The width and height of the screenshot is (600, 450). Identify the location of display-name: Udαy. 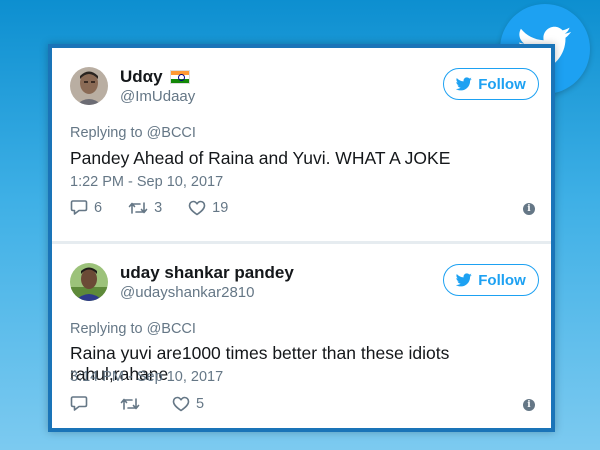
(141, 77).